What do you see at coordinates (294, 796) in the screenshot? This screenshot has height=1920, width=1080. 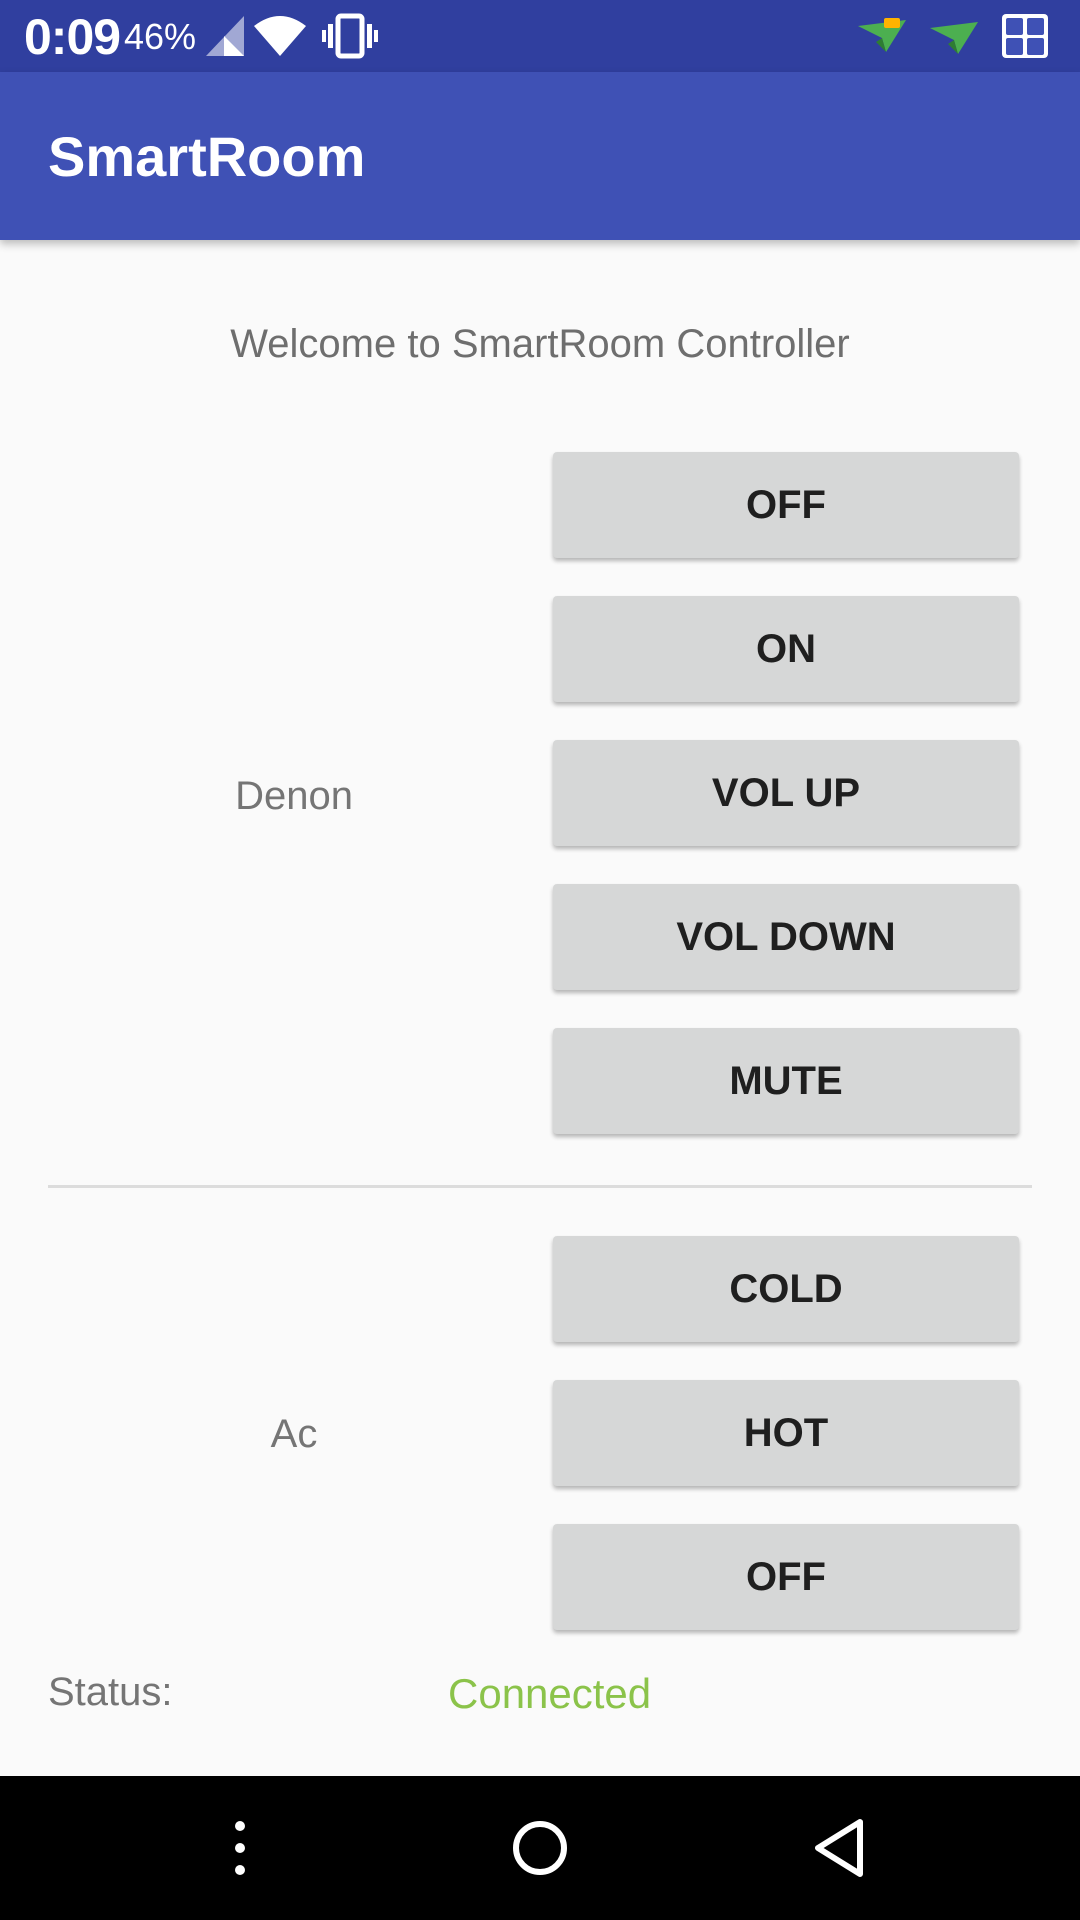 I see `denon-label: Denon` at bounding box center [294, 796].